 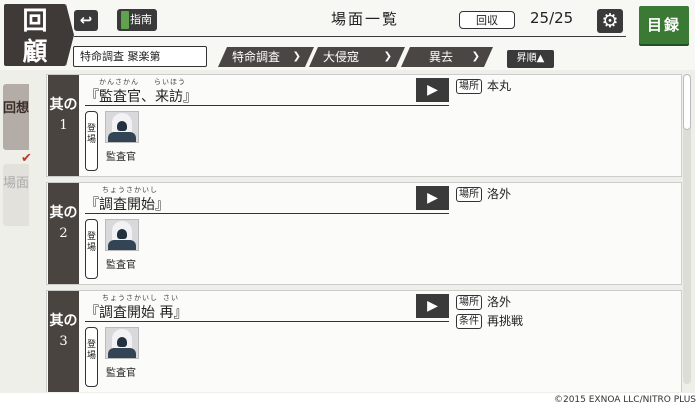 I want to click on check-icon: ✔, so click(x=26, y=158).